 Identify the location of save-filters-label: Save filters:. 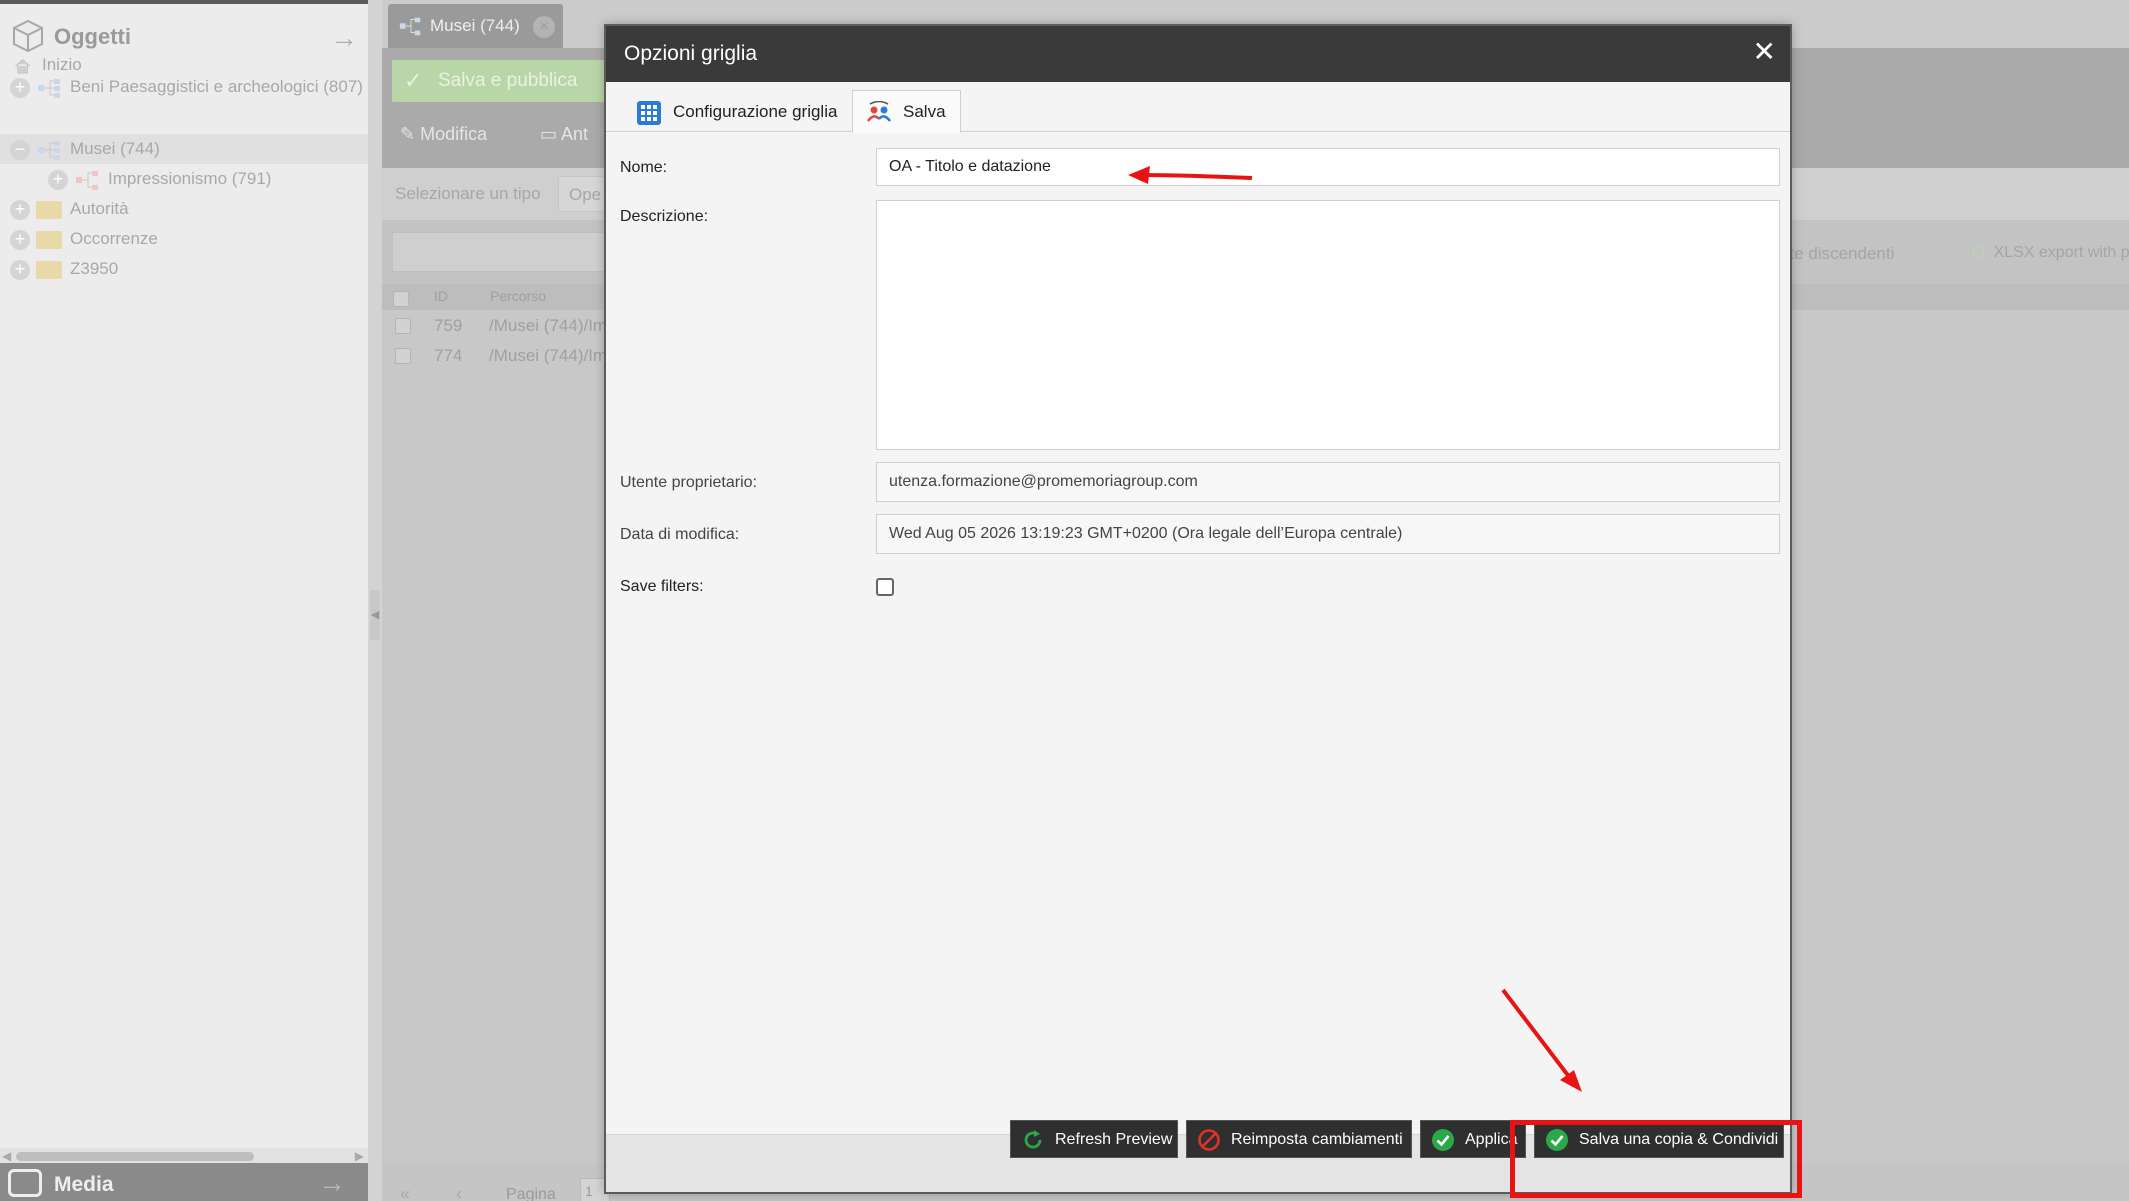
(662, 586).